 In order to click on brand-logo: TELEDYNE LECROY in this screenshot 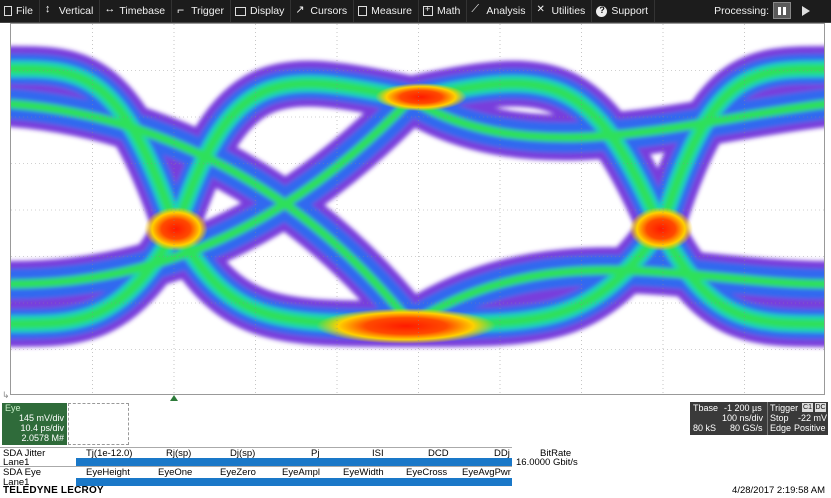, I will do `click(53, 490)`.